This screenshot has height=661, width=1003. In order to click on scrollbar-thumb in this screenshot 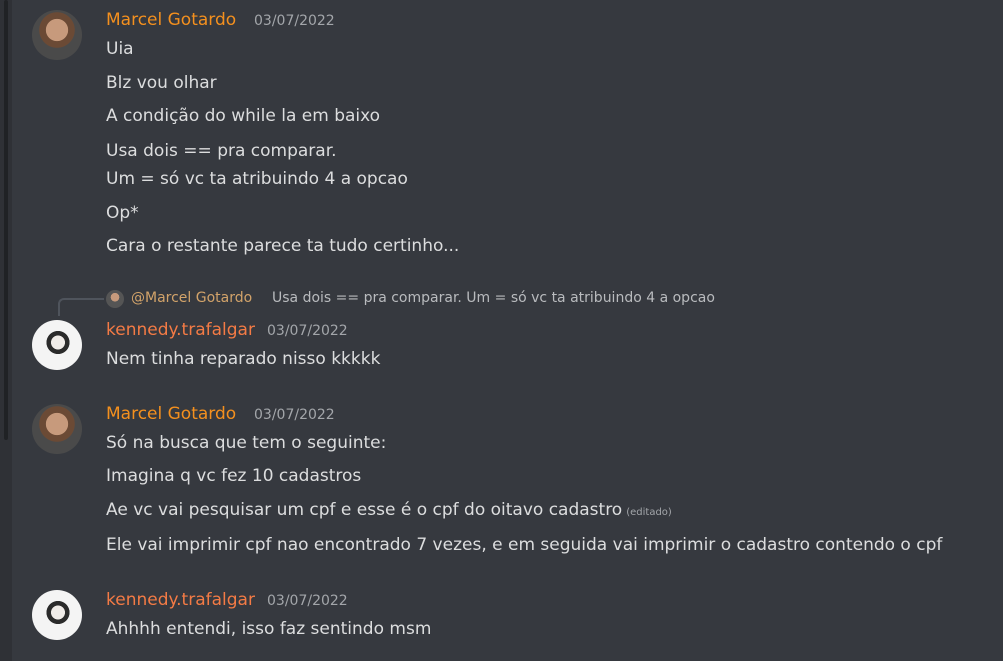, I will do `click(6, 220)`.